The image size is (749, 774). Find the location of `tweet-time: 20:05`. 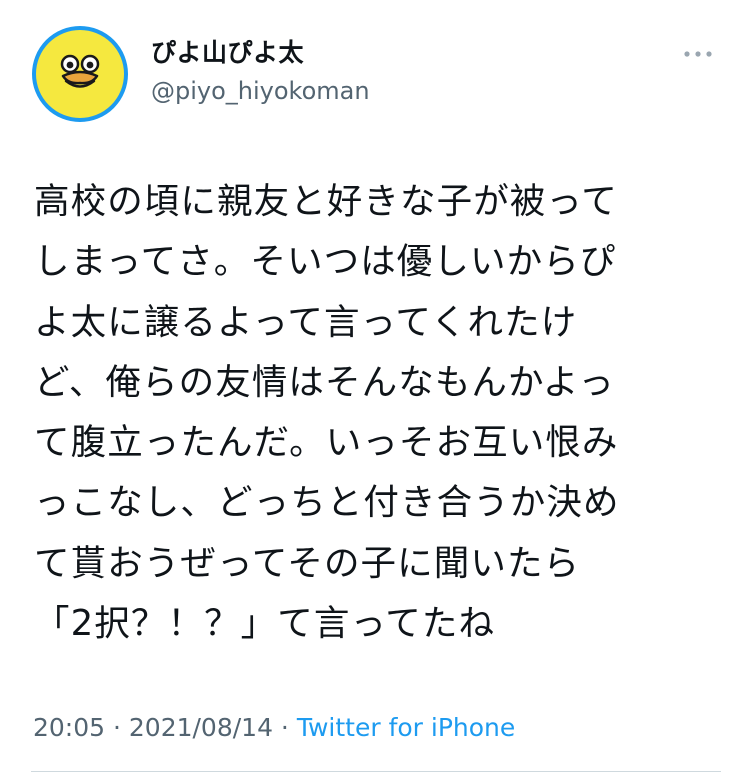

tweet-time: 20:05 is located at coordinates (69, 727).